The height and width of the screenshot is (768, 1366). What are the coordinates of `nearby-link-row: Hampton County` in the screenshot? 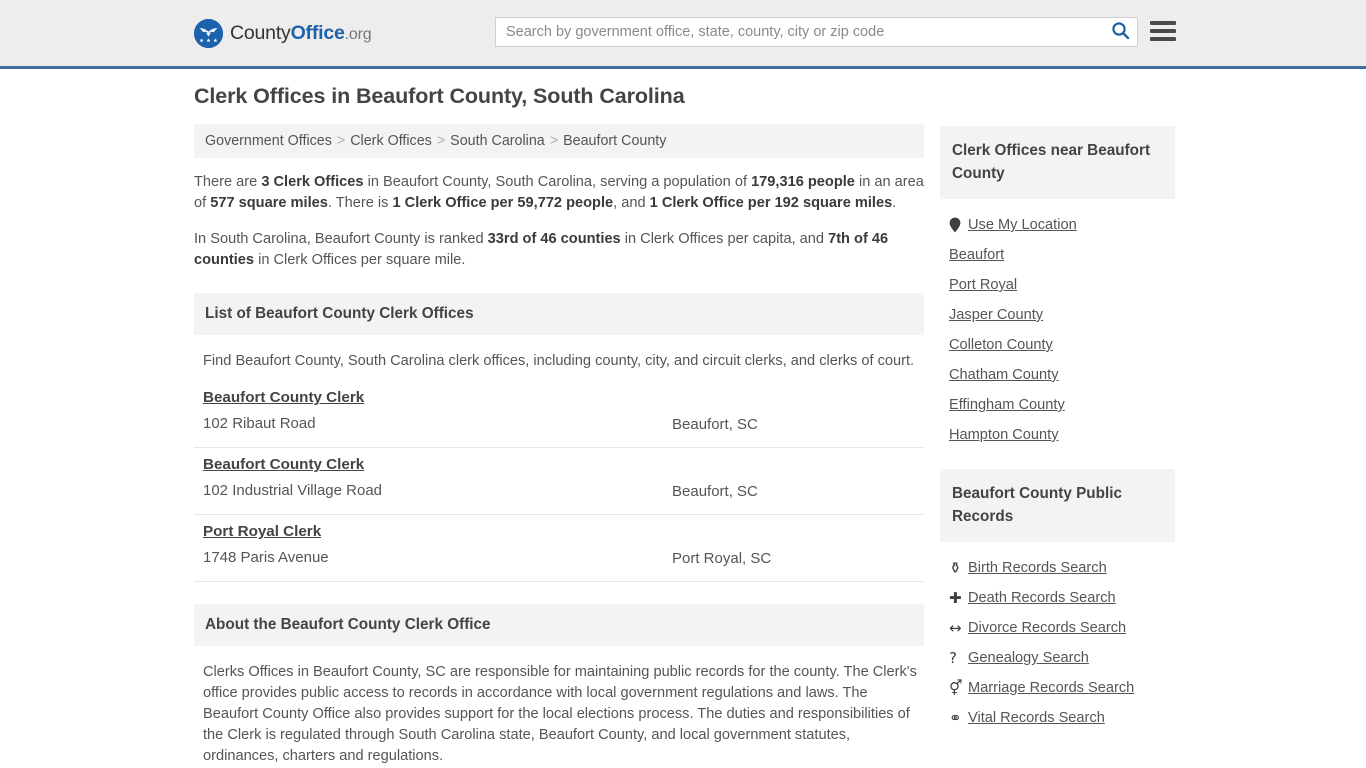 It's located at (1057, 435).